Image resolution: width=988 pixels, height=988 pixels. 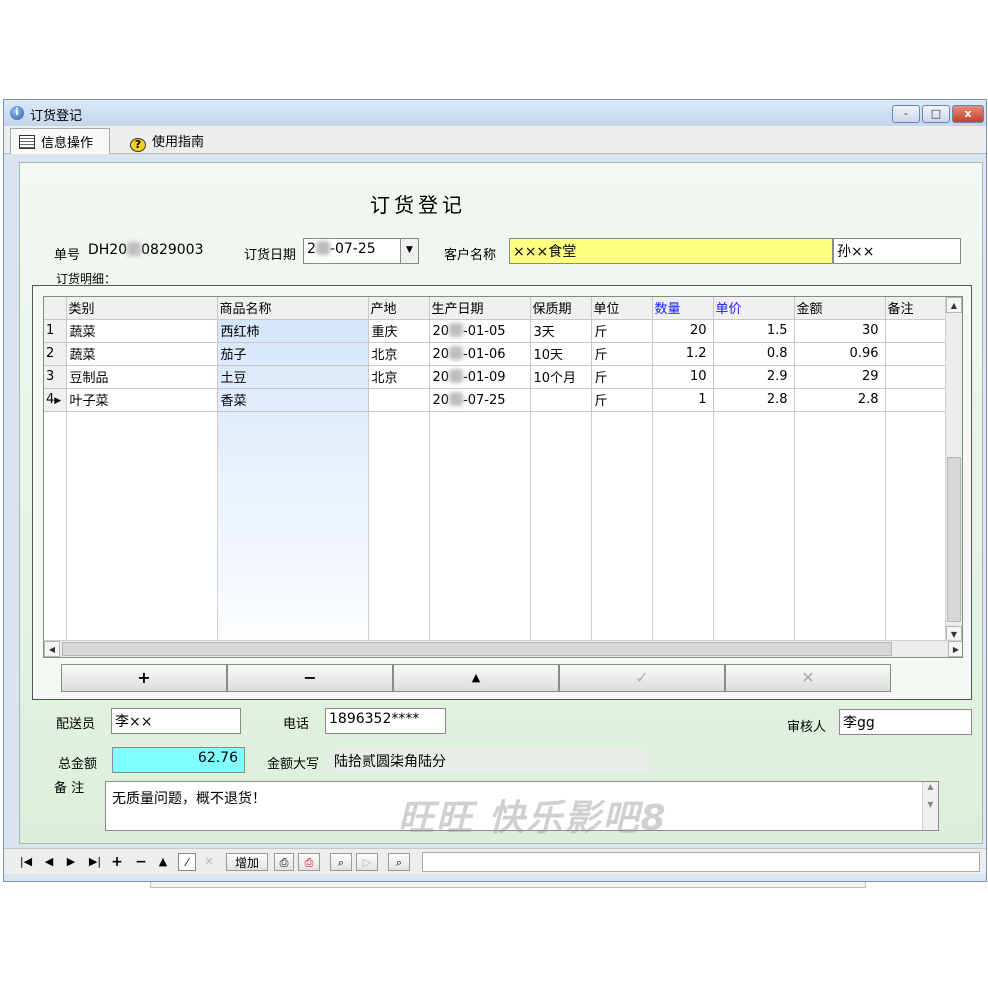 I want to click on delivery-input: 李××, so click(x=176, y=721).